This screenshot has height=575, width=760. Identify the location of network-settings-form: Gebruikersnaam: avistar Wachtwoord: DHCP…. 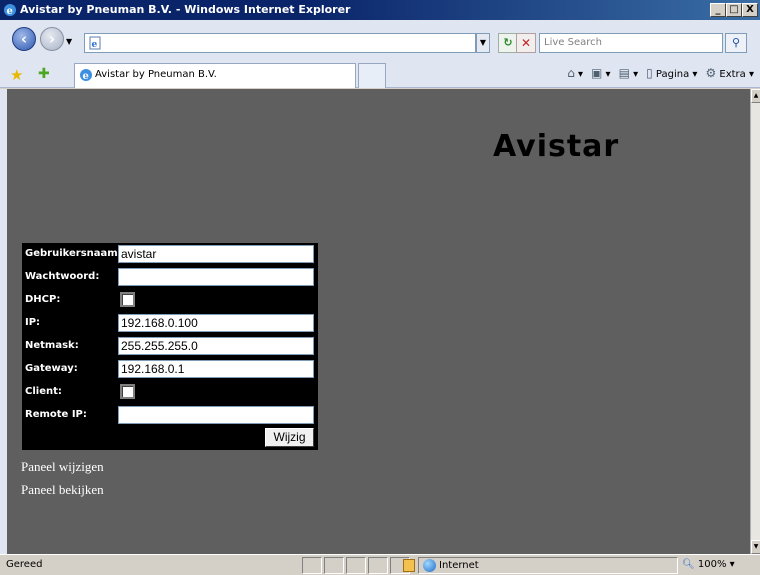
(170, 346).